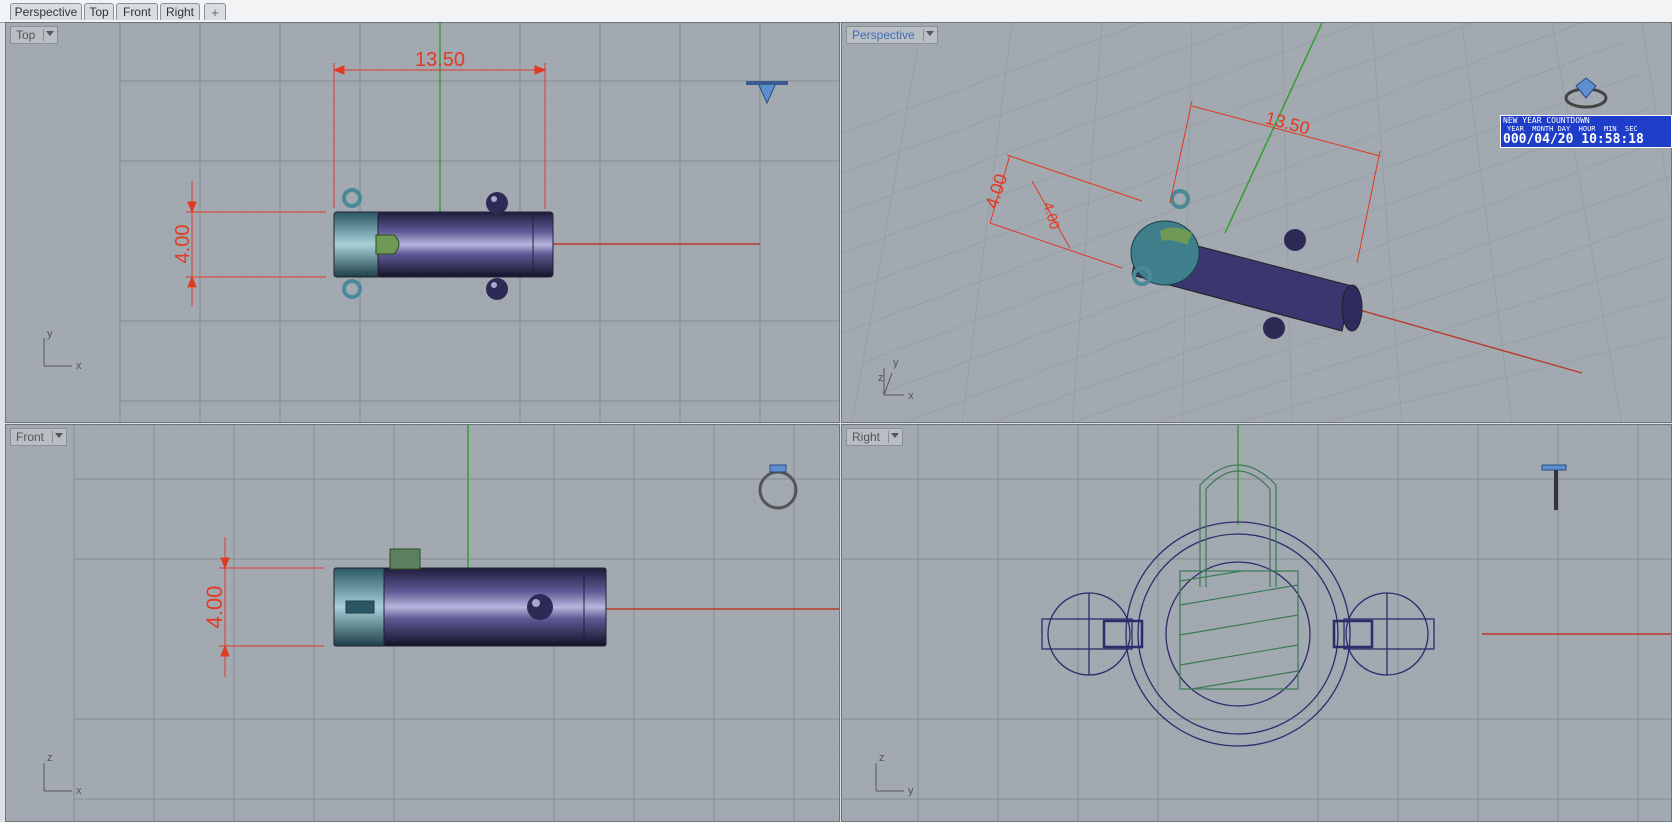  I want to click on viewport-label-perspective: Perspective, so click(892, 35).